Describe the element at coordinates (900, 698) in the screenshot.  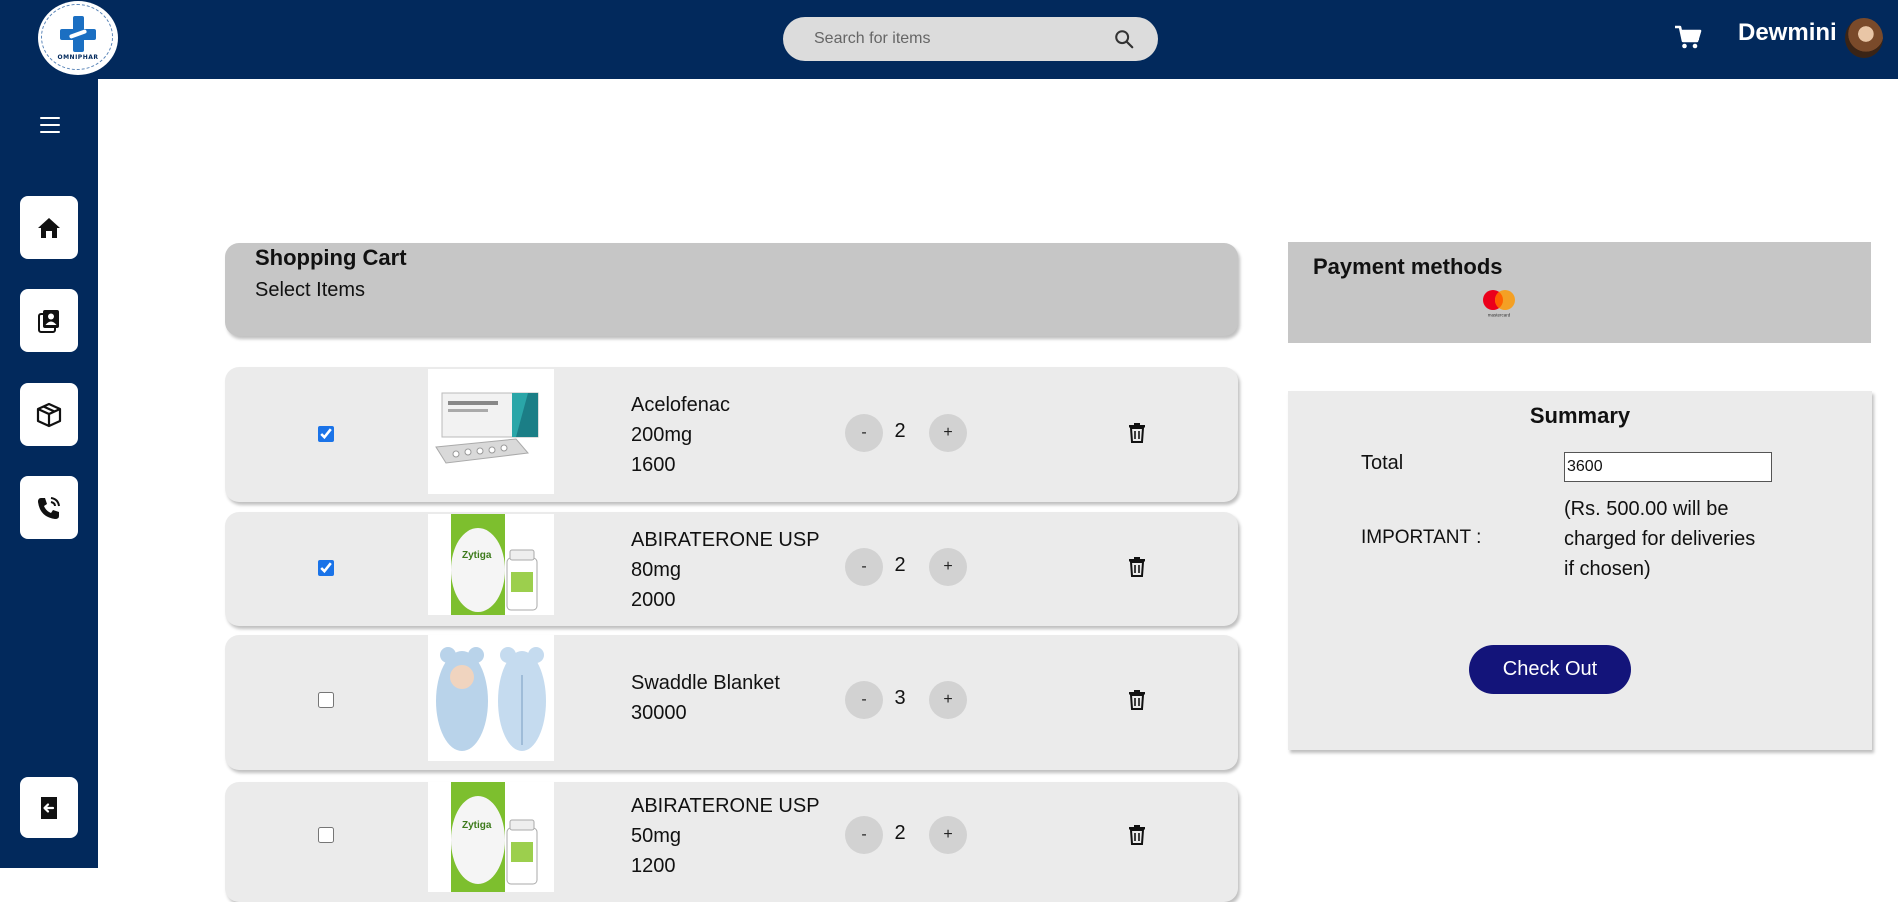
I see `item-quantity: 3` at that location.